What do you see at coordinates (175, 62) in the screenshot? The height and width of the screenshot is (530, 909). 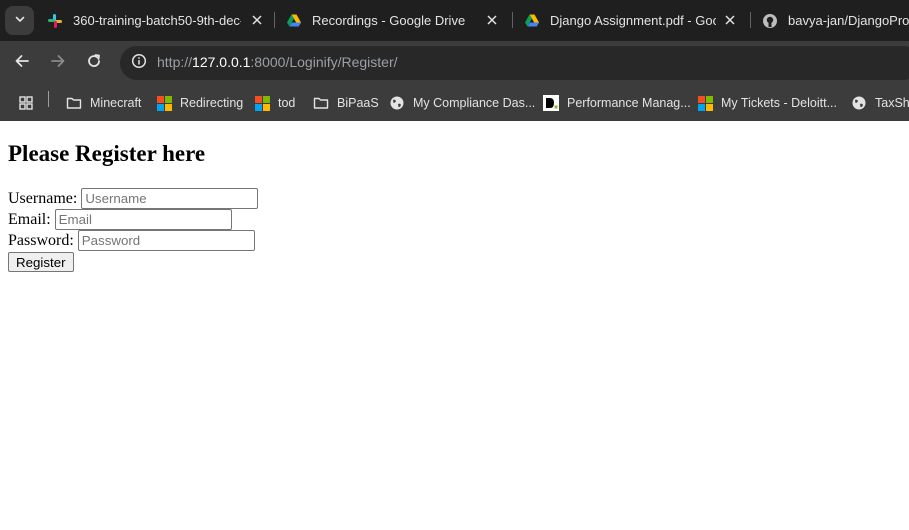 I see `url-scheme: http://` at bounding box center [175, 62].